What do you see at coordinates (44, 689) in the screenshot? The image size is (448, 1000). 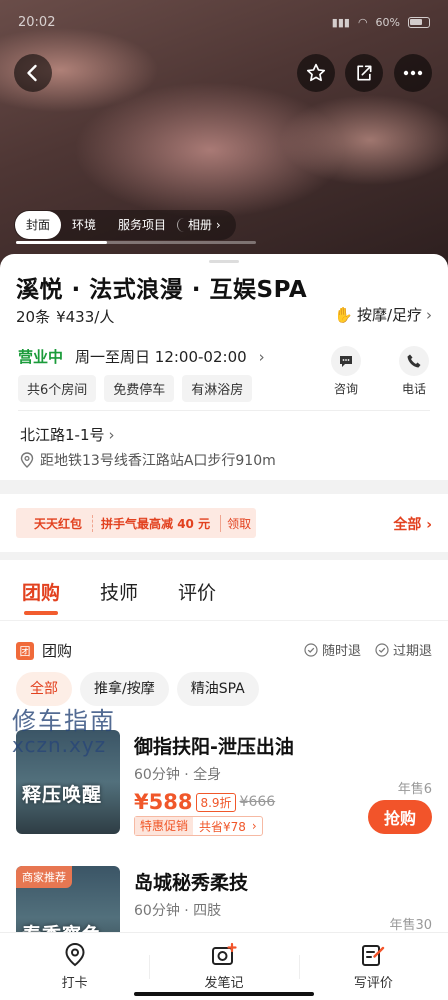 I see `chip-all: 全部` at bounding box center [44, 689].